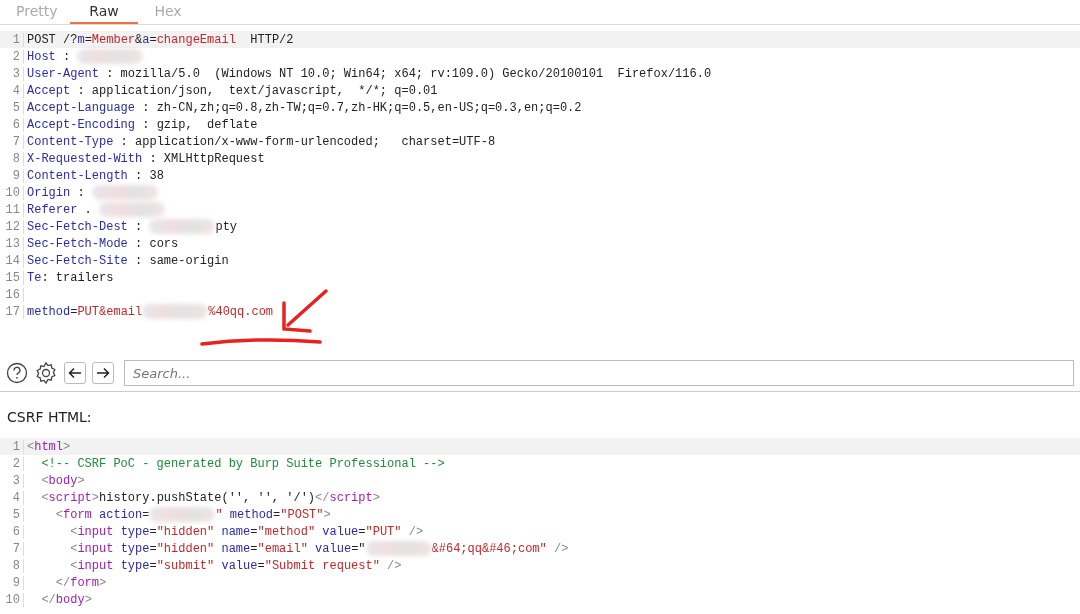 The height and width of the screenshot is (614, 1080). What do you see at coordinates (246, 531) in the screenshot?
I see `code-line: <input type="hidden" name="method" value="PUT" />` at bounding box center [246, 531].